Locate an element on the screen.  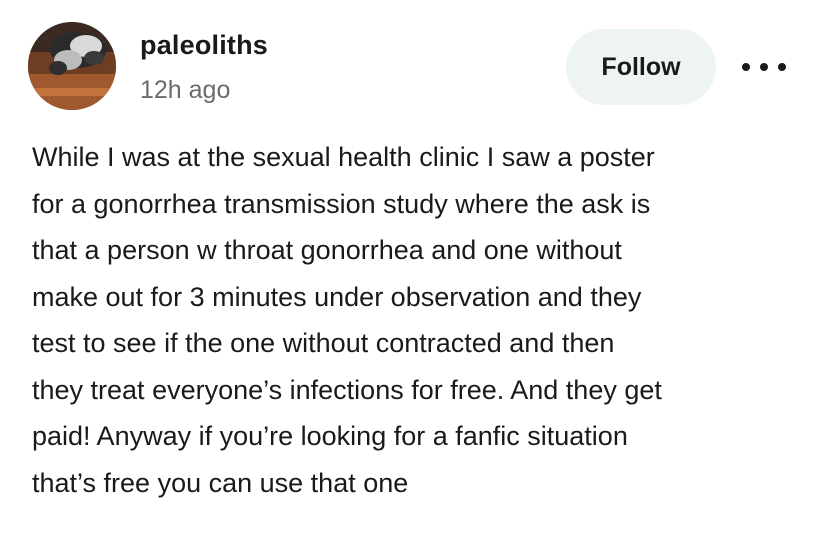
username: paleoliths is located at coordinates (204, 45).